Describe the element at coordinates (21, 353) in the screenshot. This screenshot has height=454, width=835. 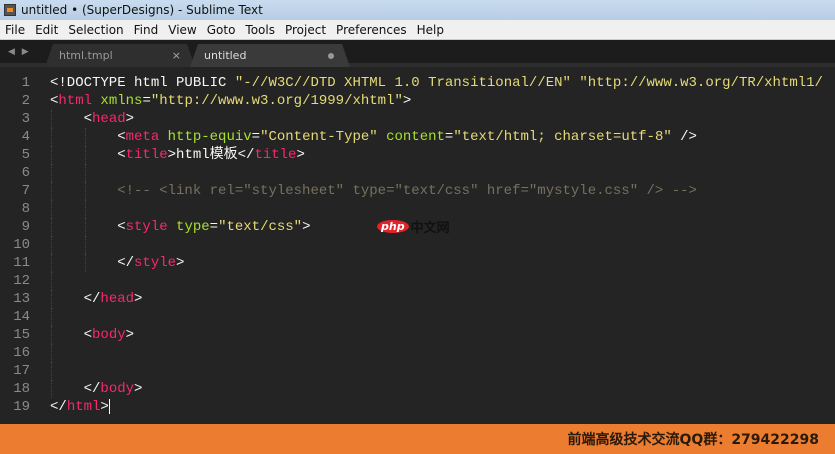
I see `line-number: 16` at that location.